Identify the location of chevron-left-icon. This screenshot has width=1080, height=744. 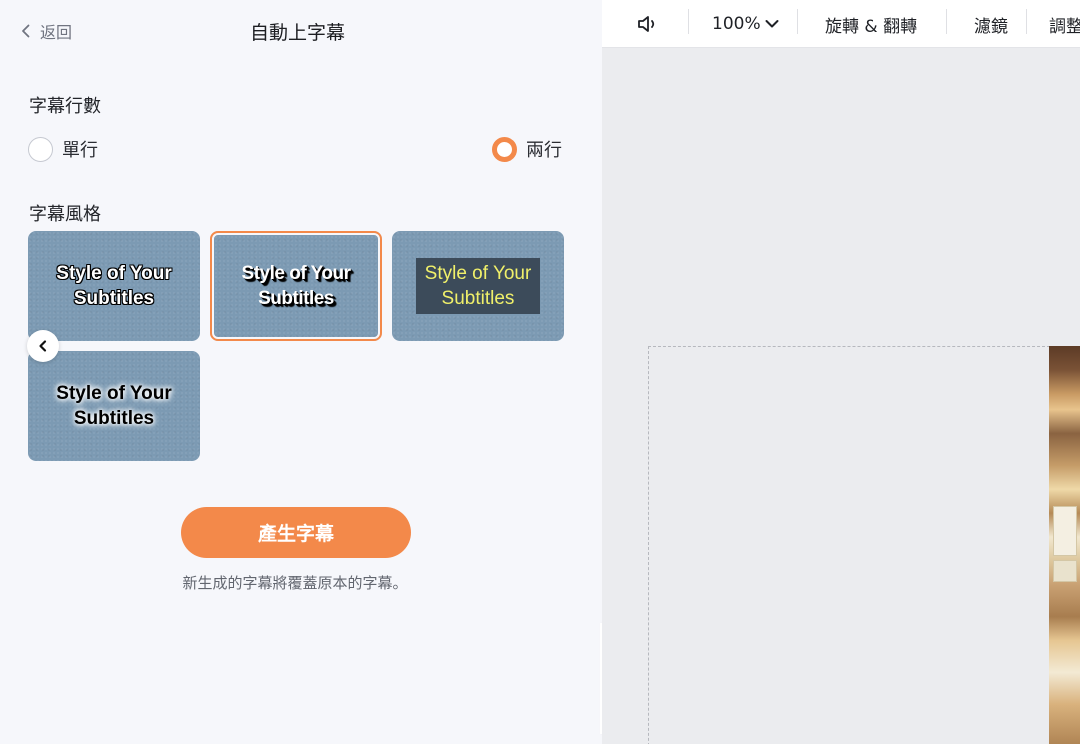
(43, 346).